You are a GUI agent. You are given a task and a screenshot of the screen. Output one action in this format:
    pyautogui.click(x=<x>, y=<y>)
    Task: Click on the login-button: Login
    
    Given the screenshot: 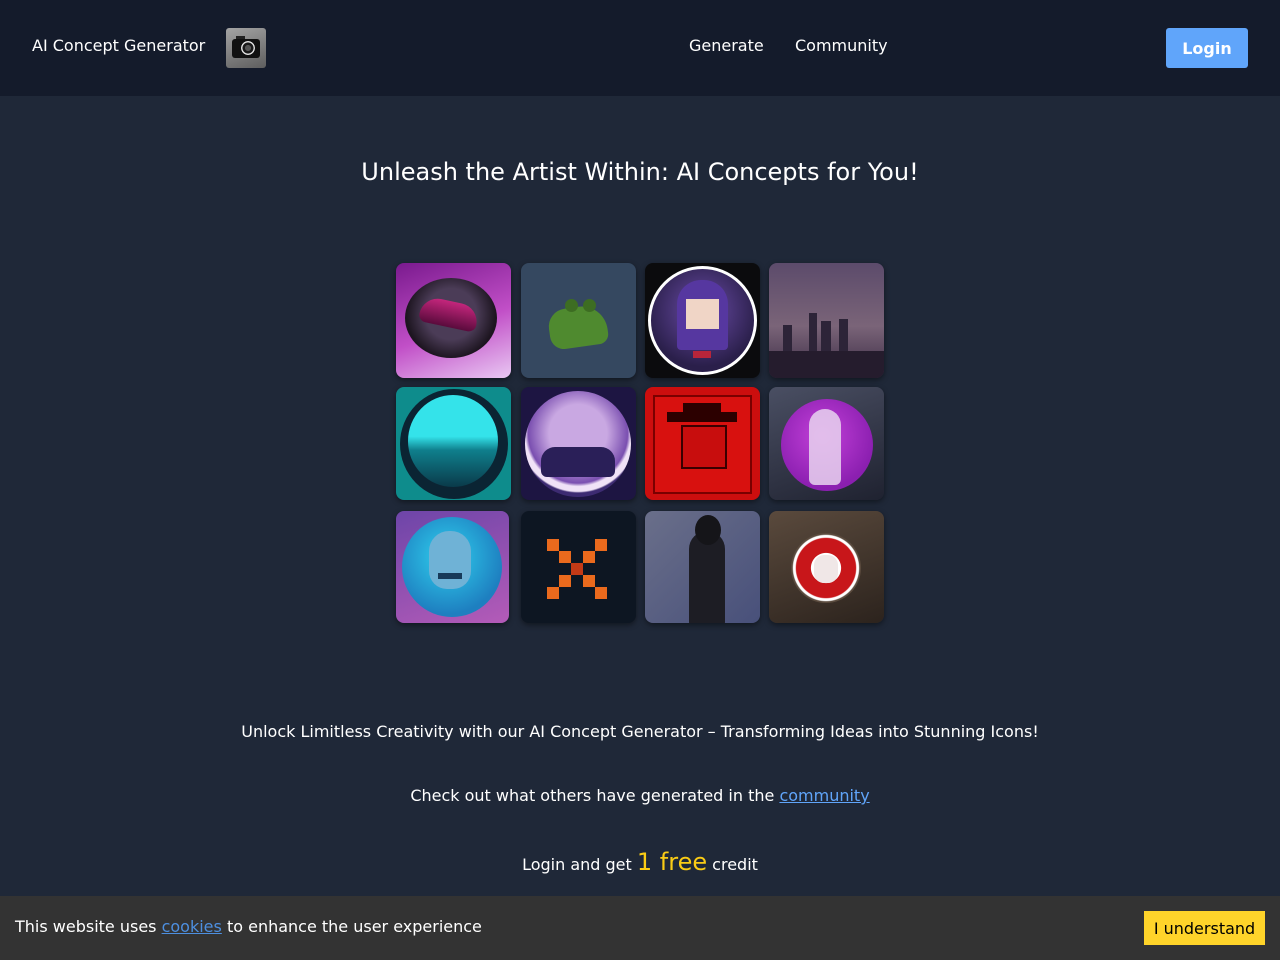 What is the action you would take?
    pyautogui.click(x=1207, y=48)
    